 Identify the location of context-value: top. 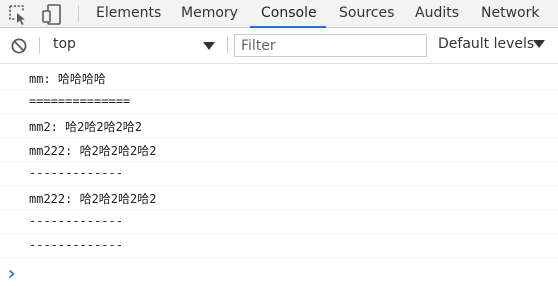
(64, 44).